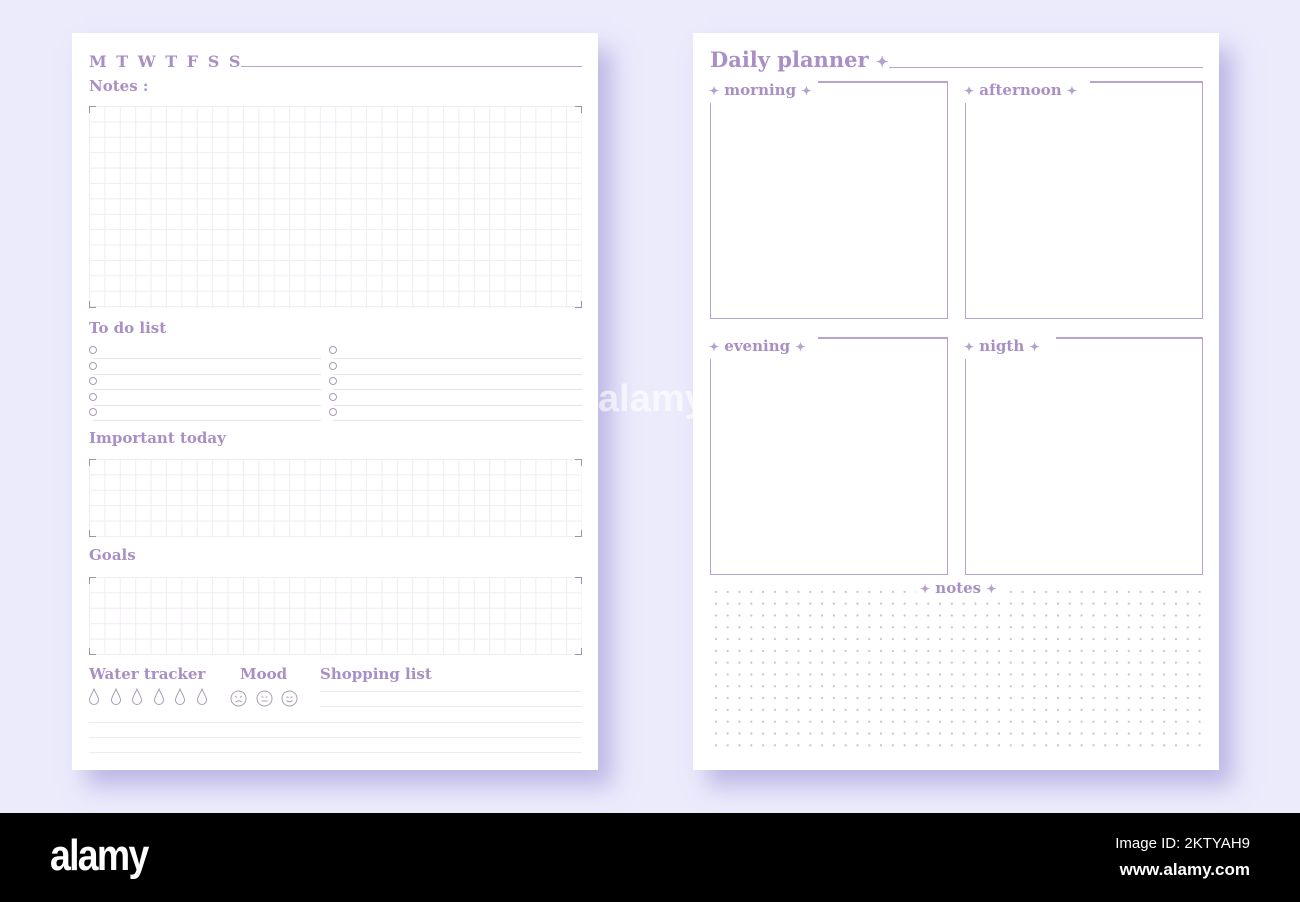  I want to click on todo-heading: To do list, so click(128, 328).